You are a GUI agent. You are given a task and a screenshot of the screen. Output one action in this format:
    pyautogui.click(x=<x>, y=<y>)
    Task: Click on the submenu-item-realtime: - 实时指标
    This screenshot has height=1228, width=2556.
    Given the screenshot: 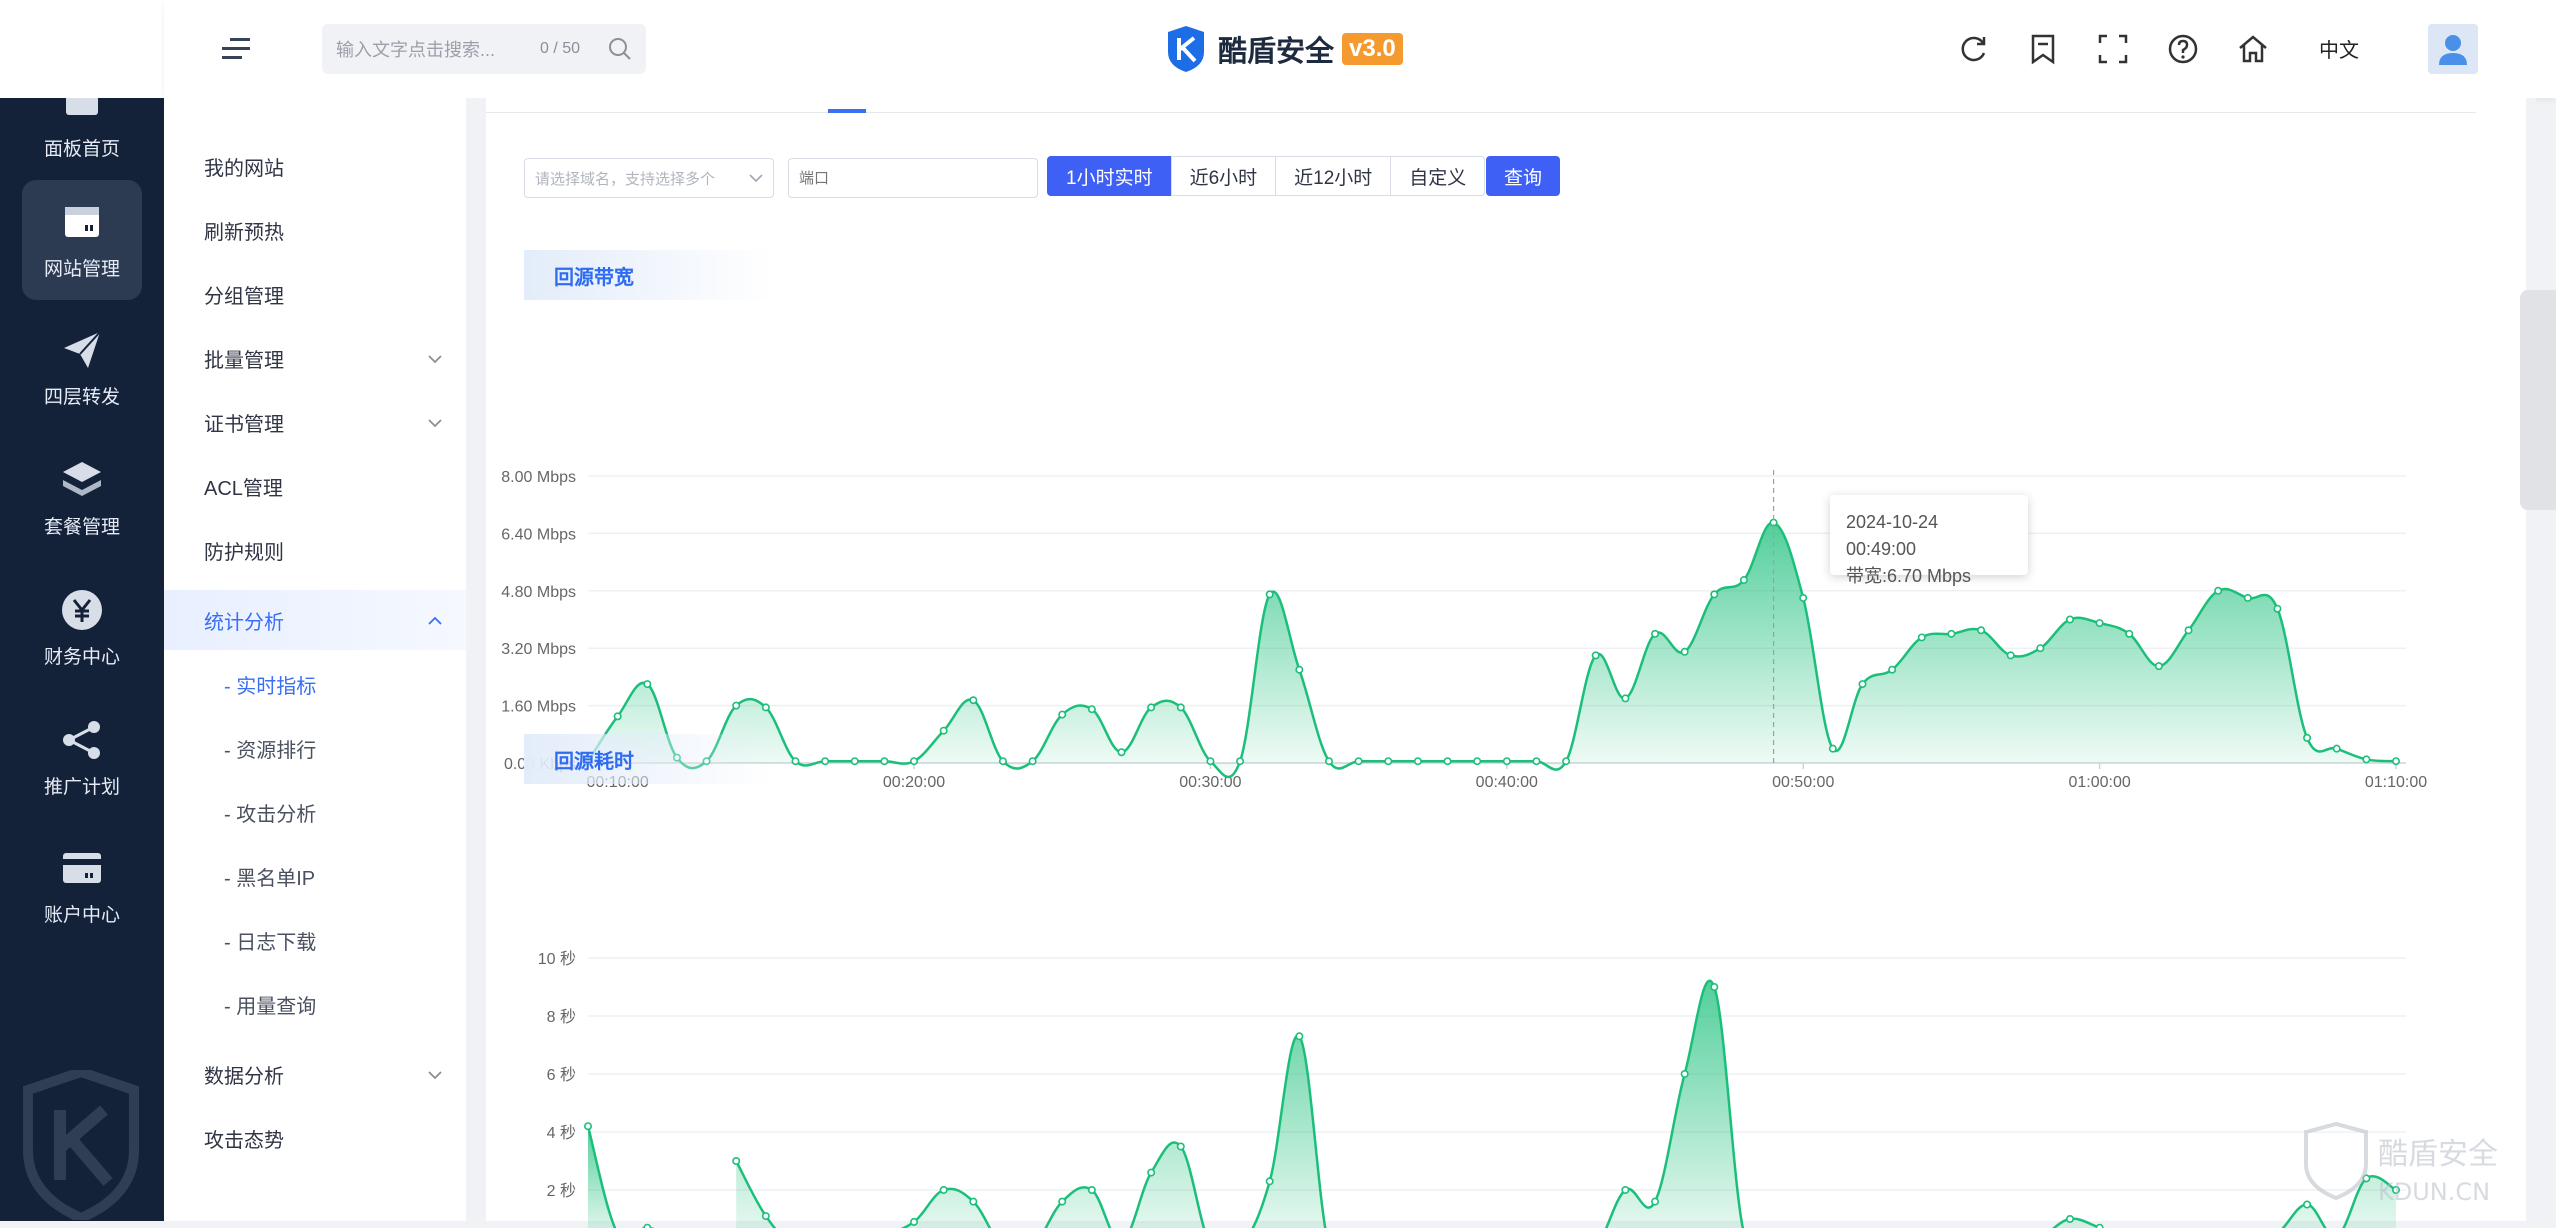 What is the action you would take?
    pyautogui.click(x=315, y=684)
    